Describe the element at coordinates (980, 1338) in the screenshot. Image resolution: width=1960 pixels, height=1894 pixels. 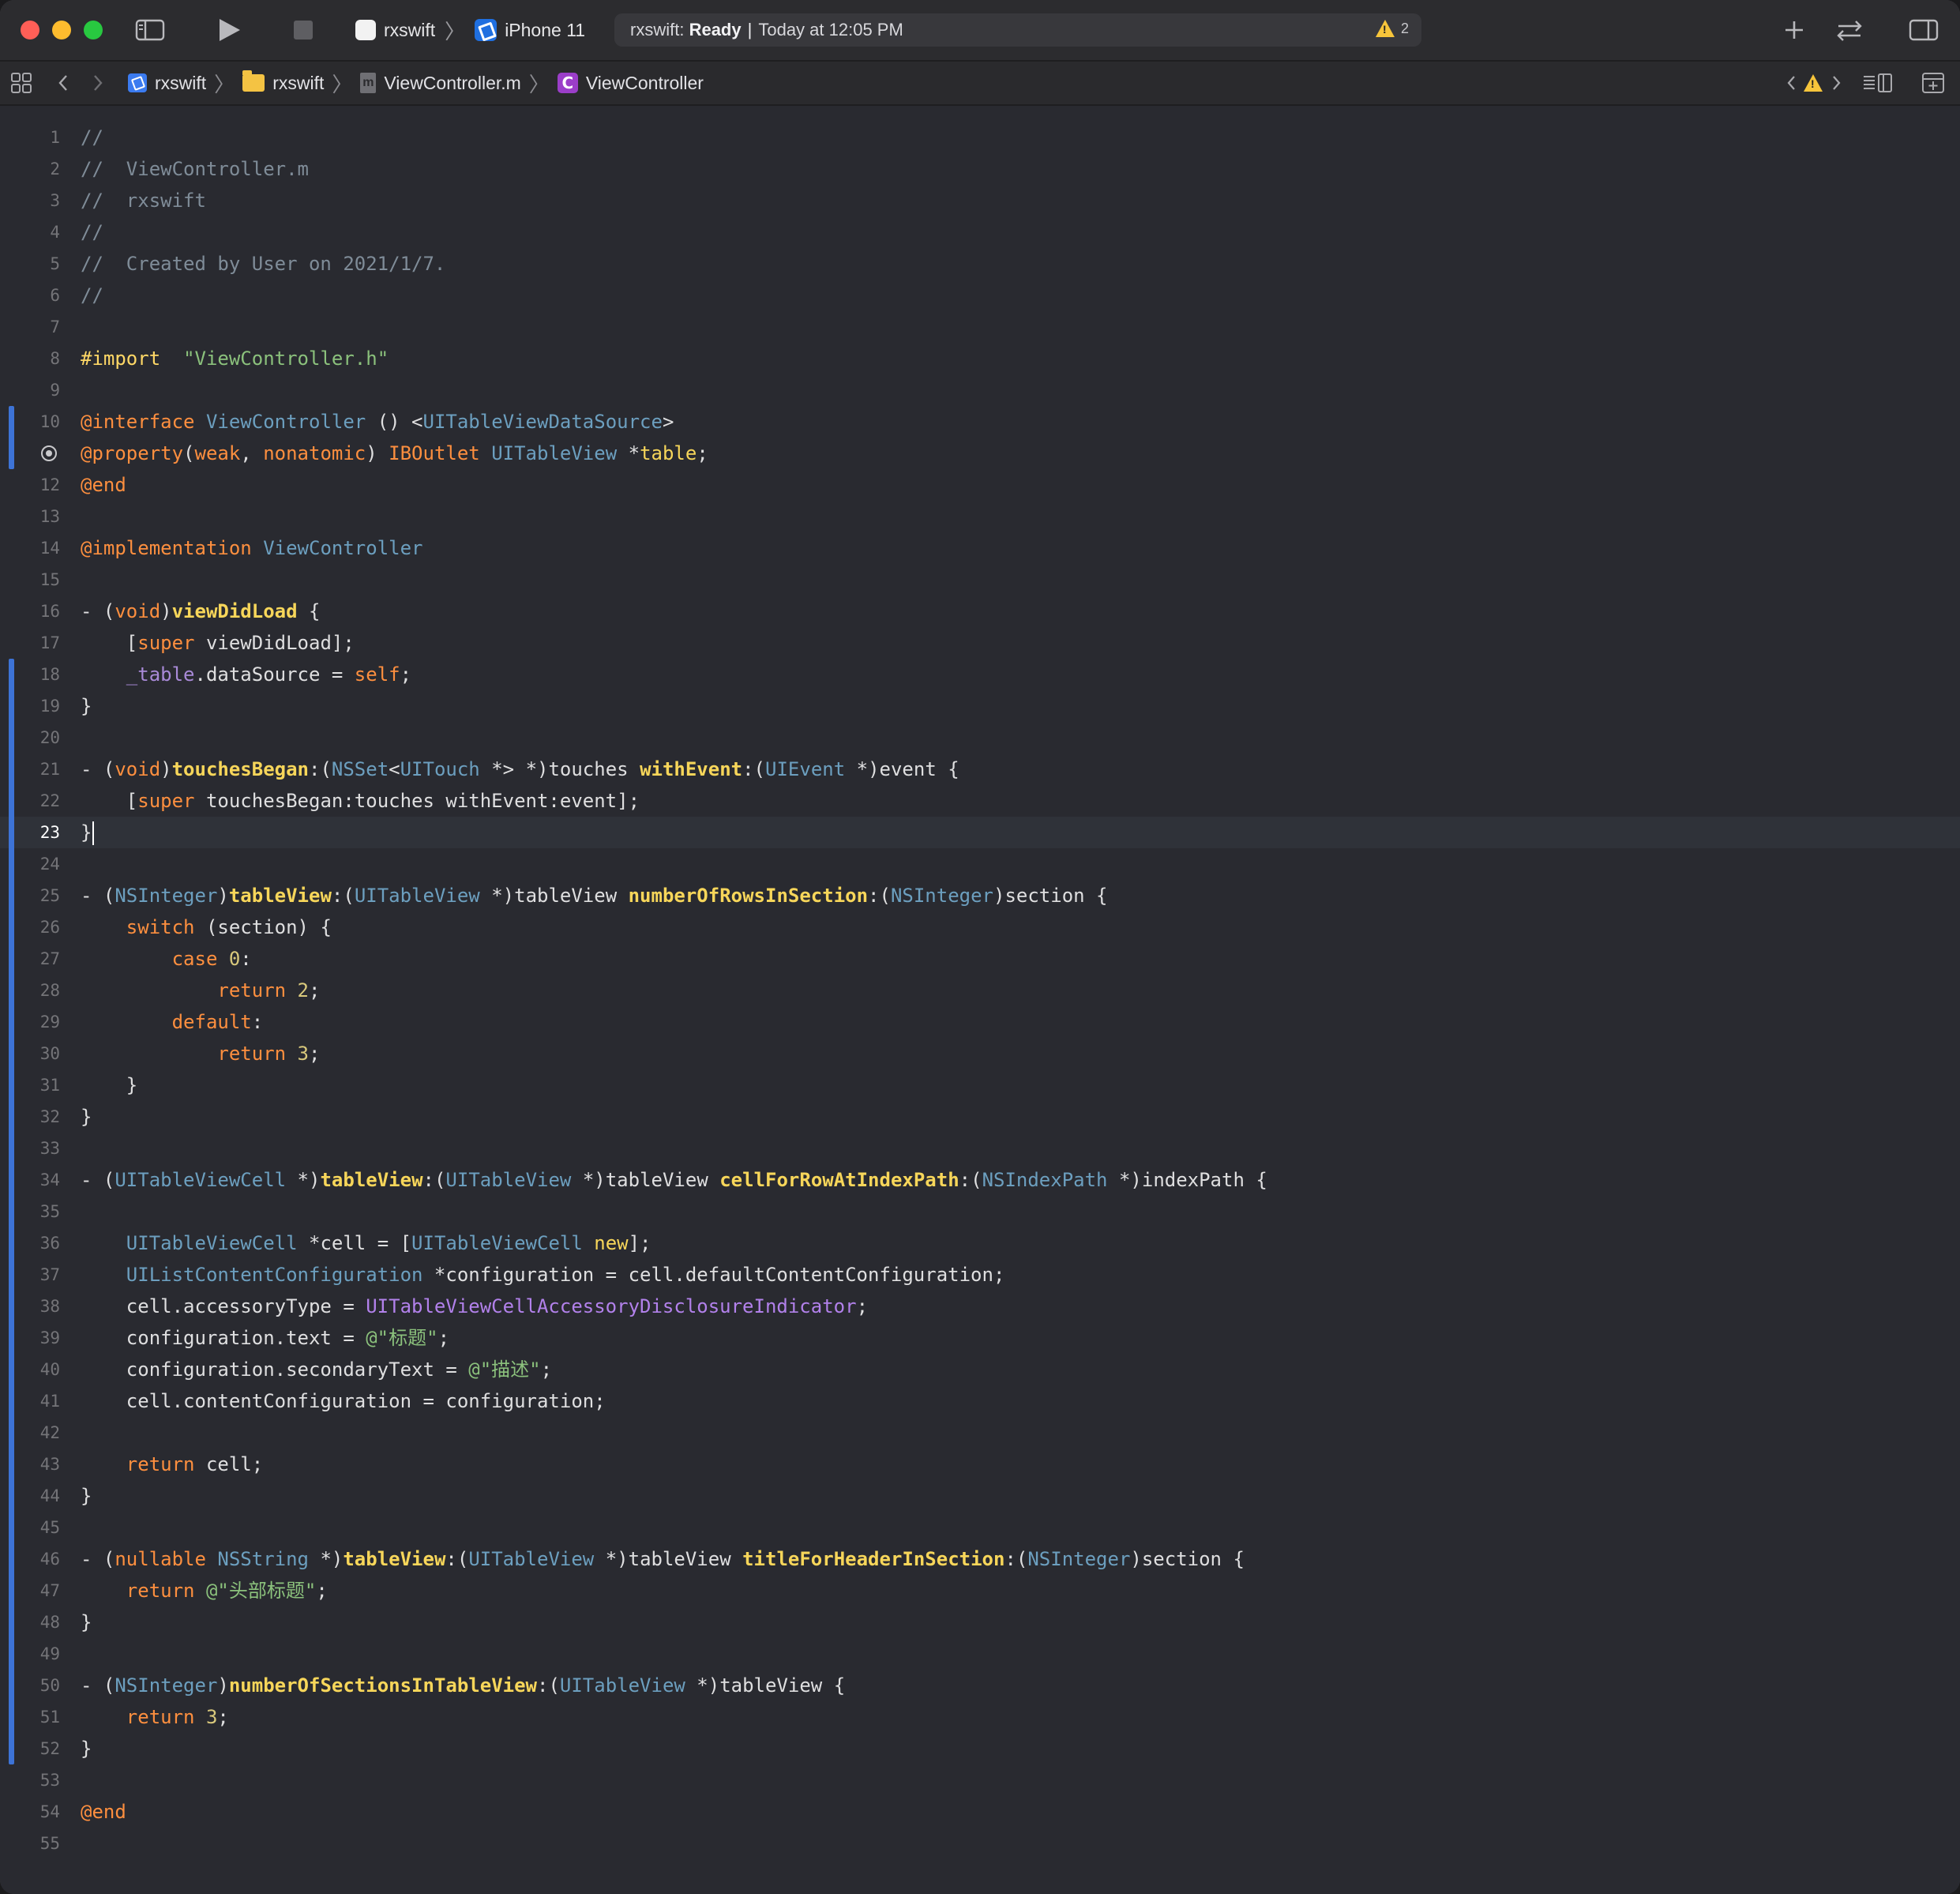
I see `code-line: 39 configuration.text = @"标题";` at that location.